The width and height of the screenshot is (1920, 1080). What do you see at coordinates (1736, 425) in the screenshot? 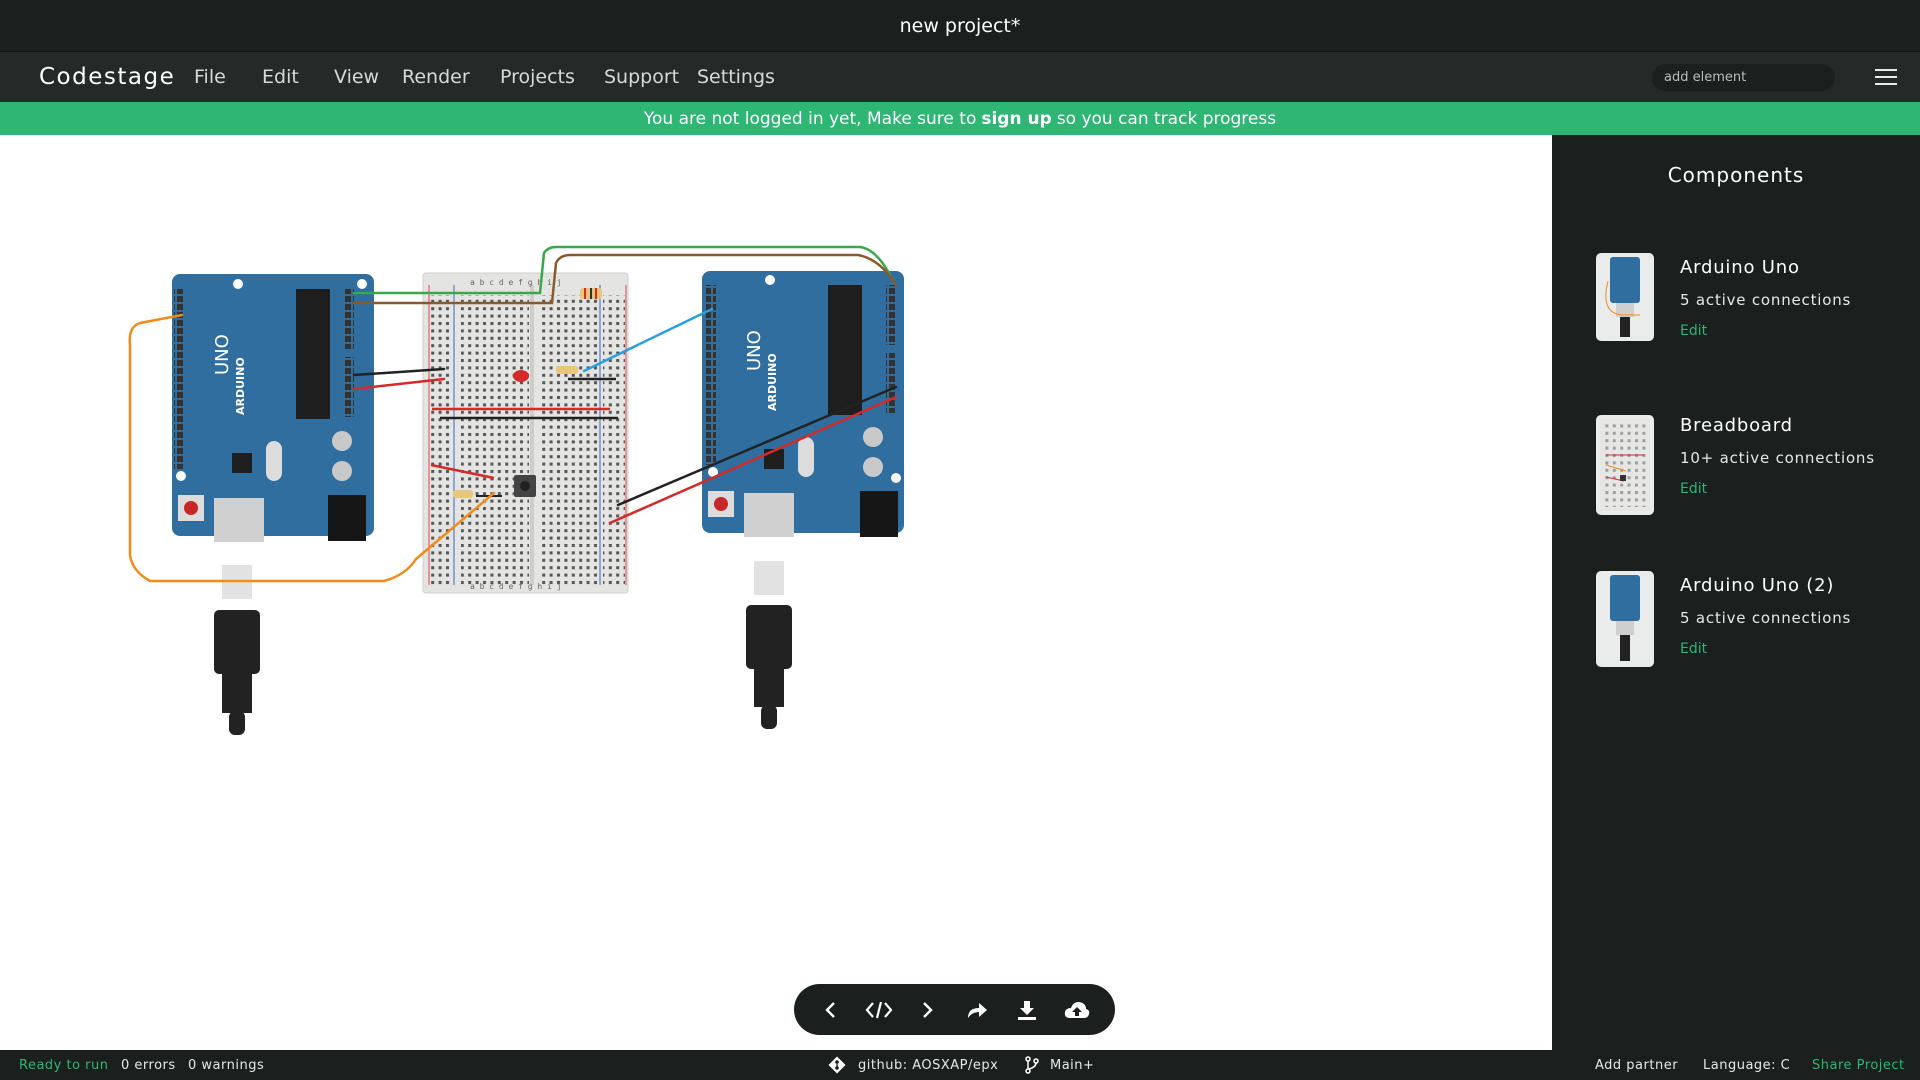
I see `component-name: Breadboard` at bounding box center [1736, 425].